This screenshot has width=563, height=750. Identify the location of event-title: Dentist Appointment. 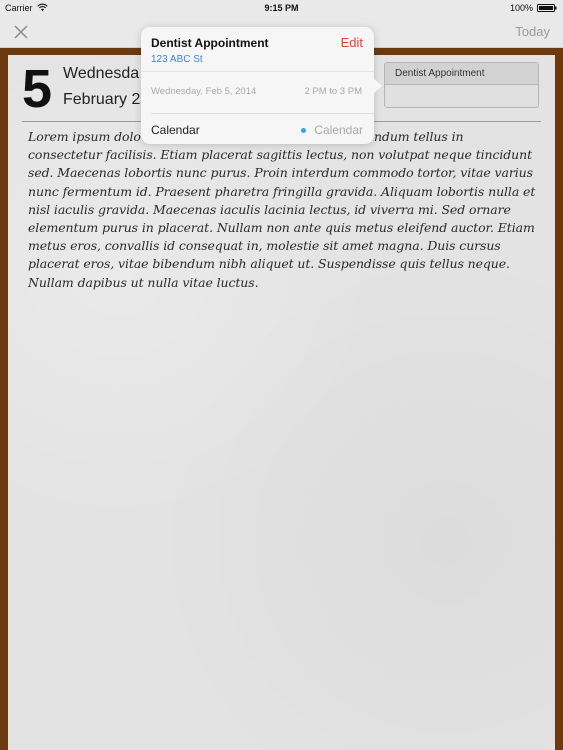
(210, 43).